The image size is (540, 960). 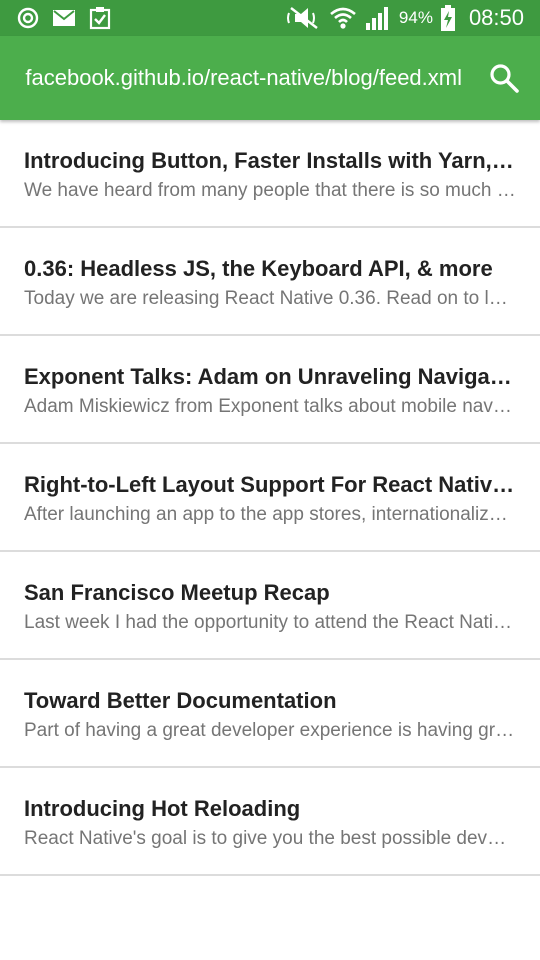 What do you see at coordinates (343, 18) in the screenshot?
I see `wifi-icon` at bounding box center [343, 18].